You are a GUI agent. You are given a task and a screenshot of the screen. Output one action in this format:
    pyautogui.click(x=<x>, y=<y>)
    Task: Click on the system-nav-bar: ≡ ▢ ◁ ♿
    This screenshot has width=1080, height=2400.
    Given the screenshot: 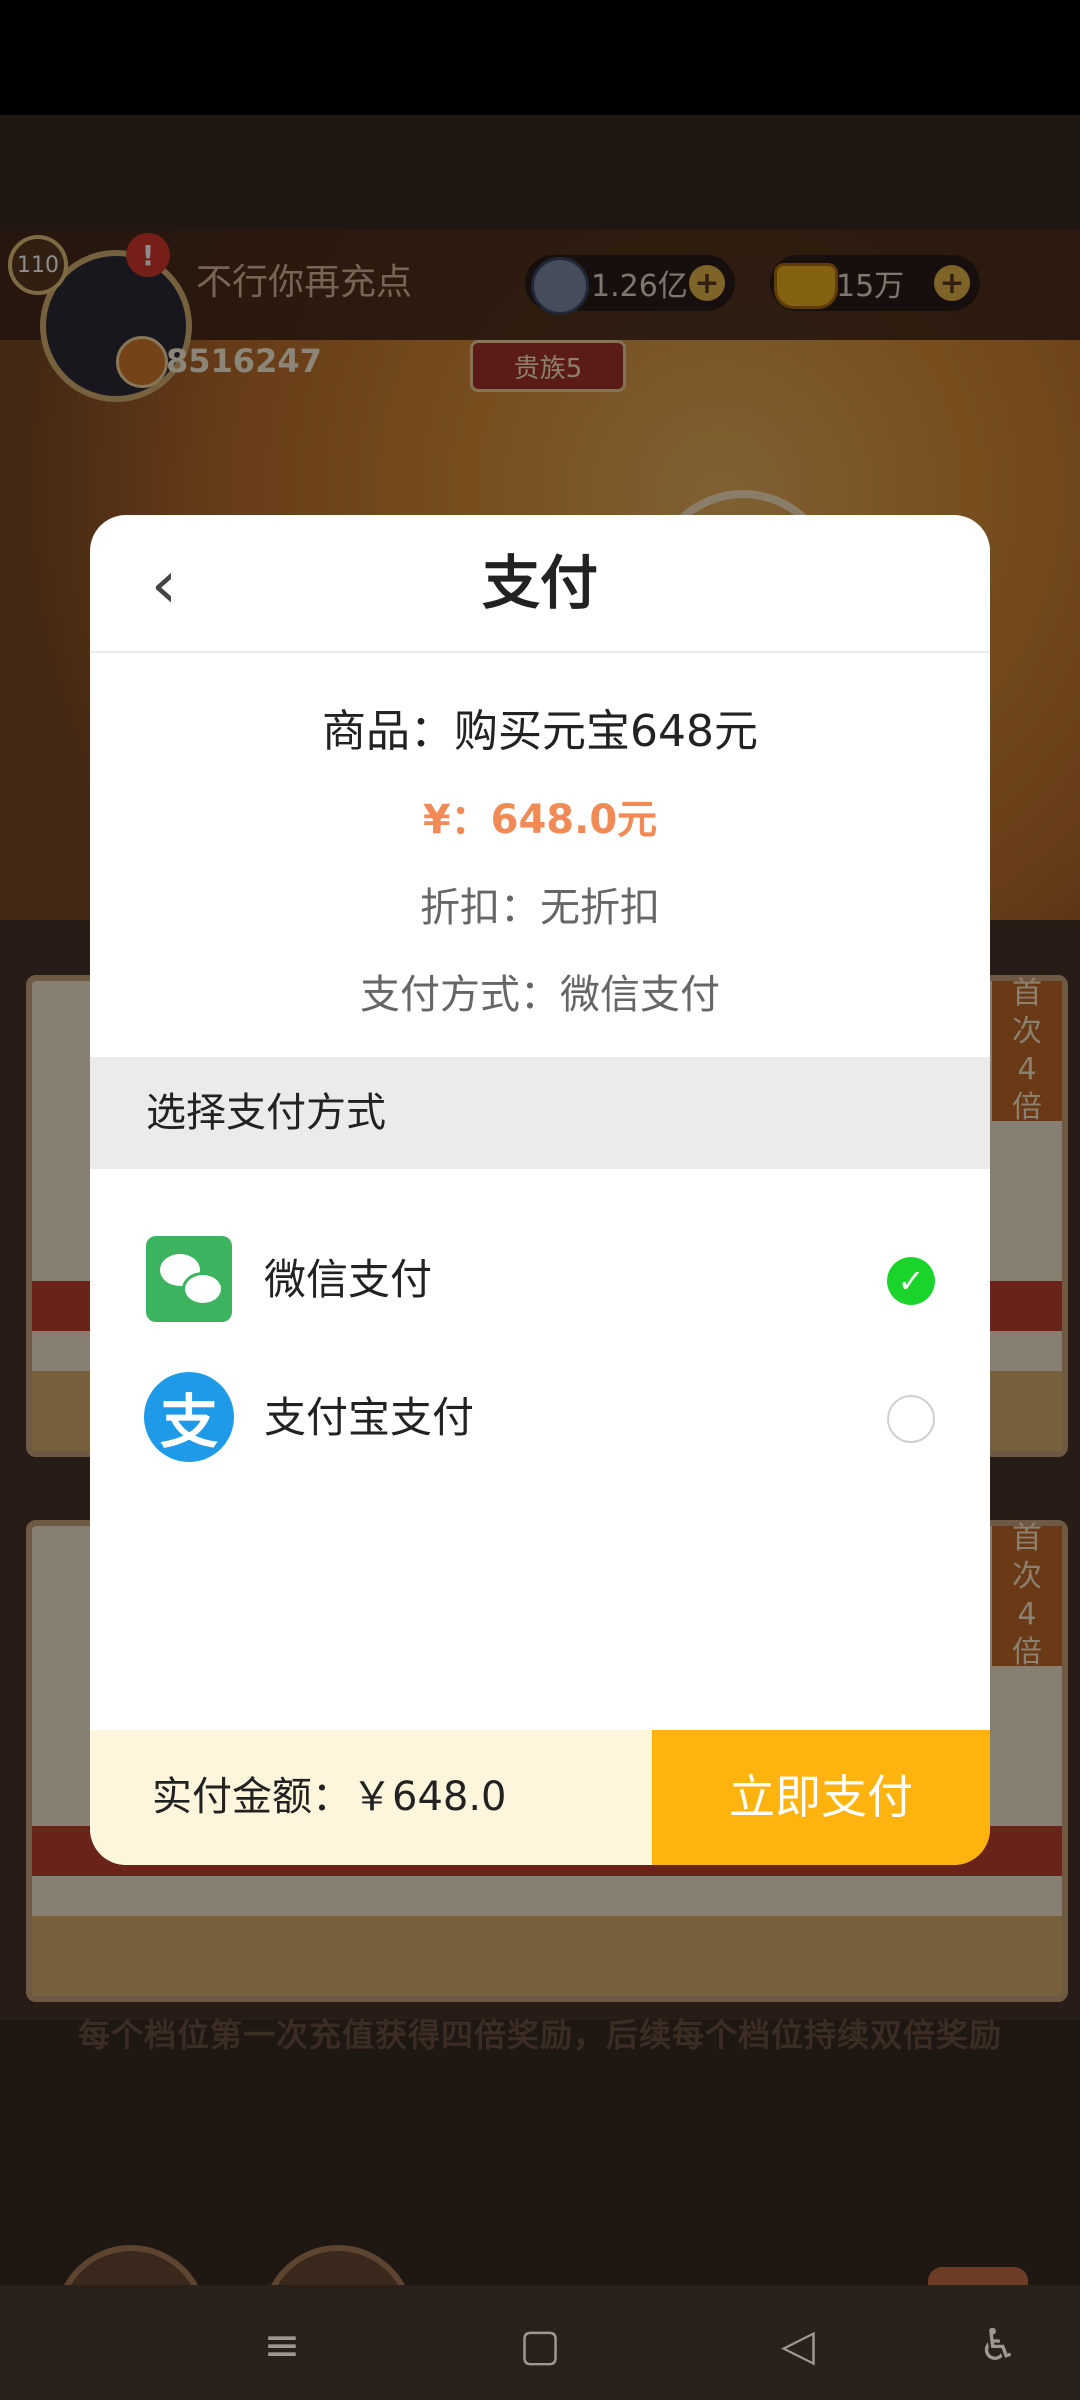 What is the action you would take?
    pyautogui.click(x=540, y=2342)
    